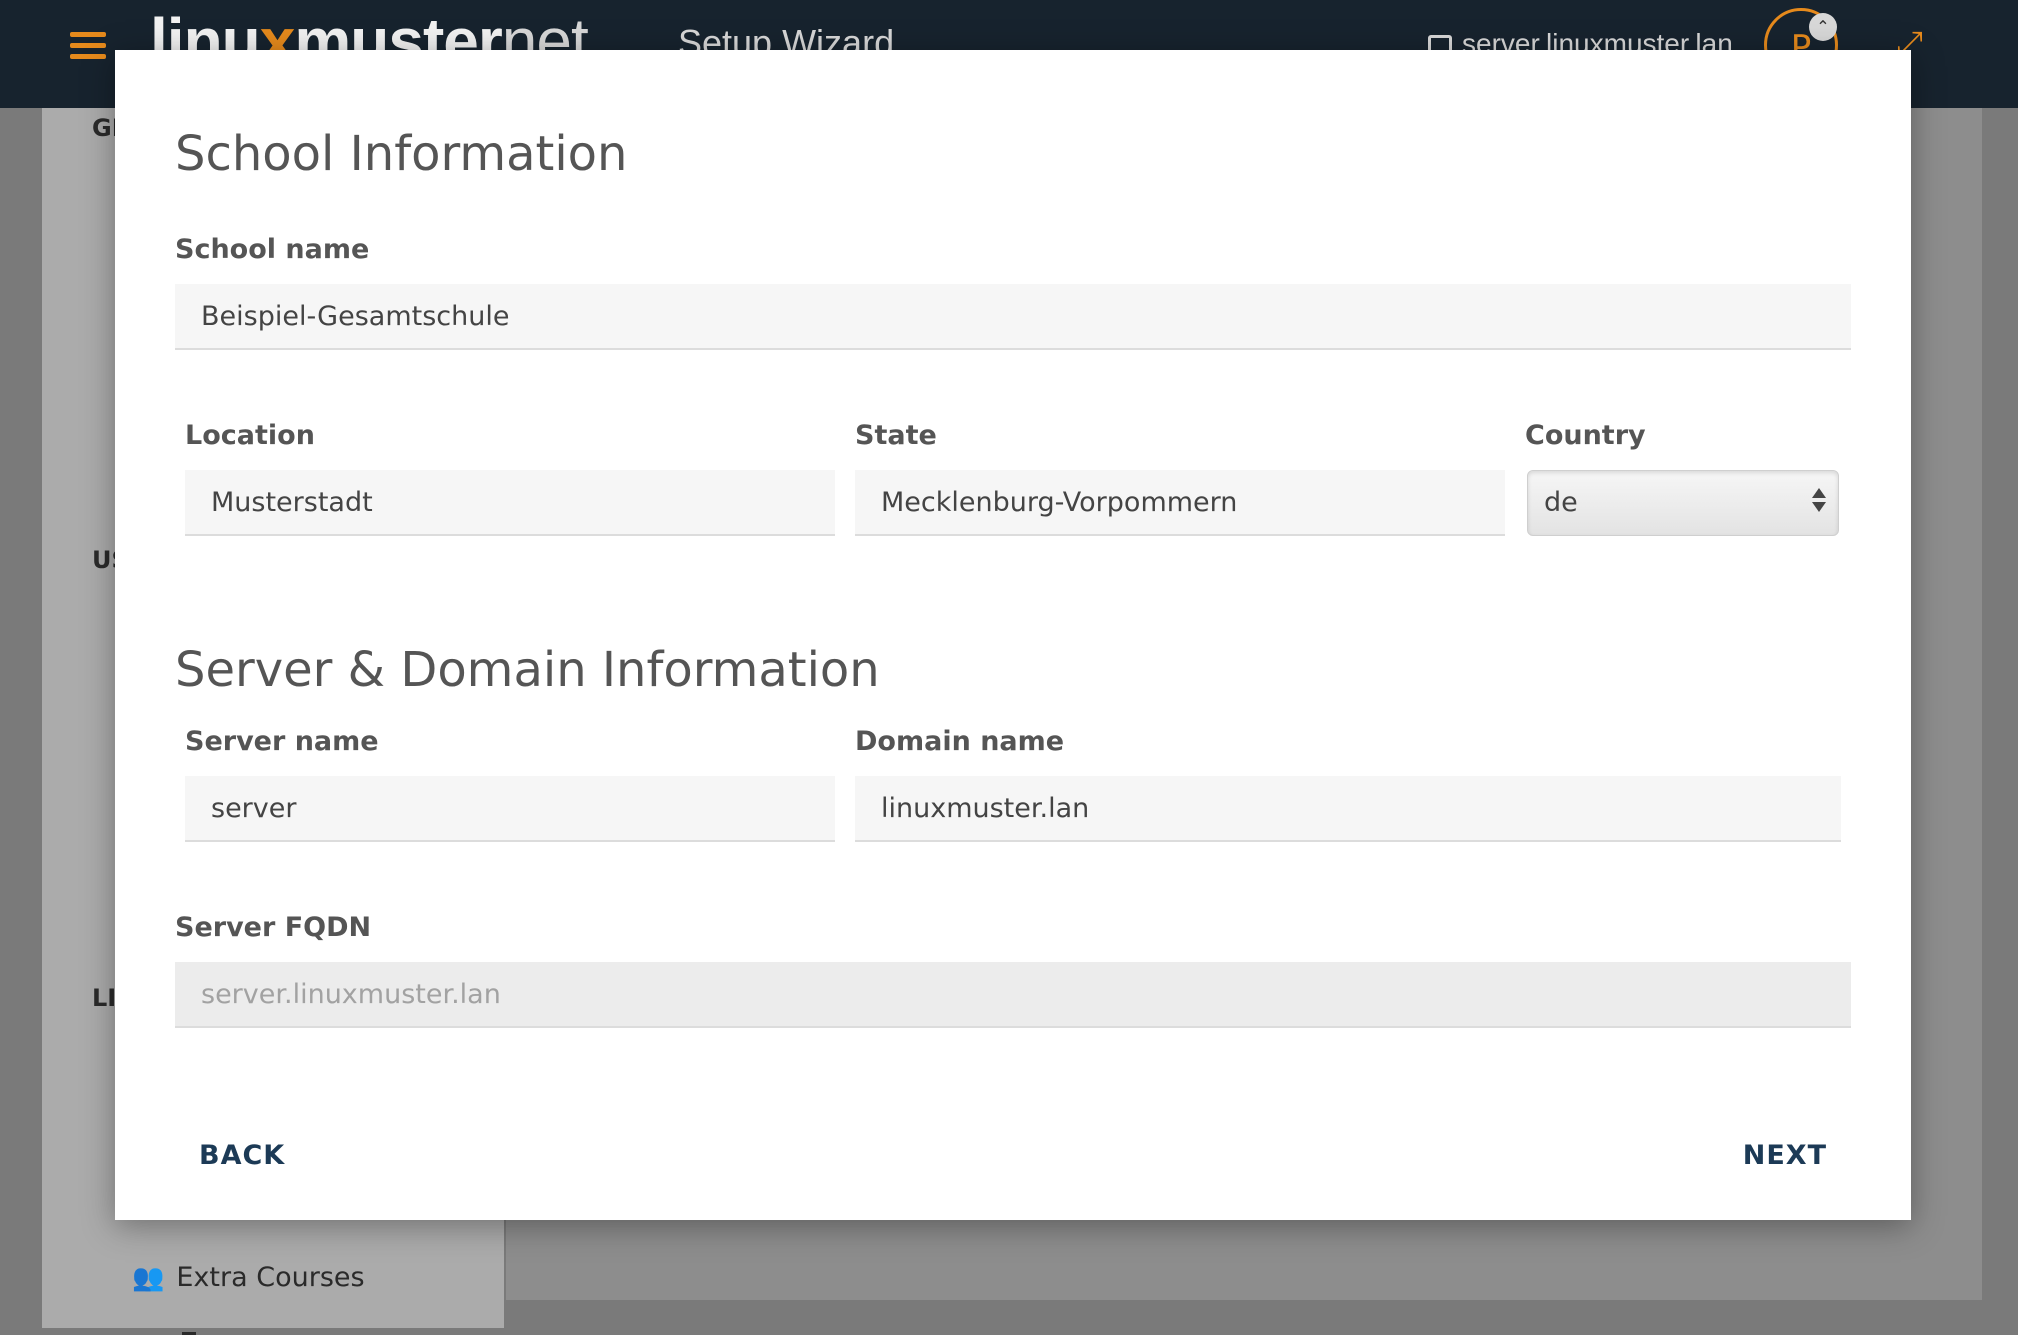  What do you see at coordinates (1823, 27) in the screenshot?
I see `chevron-up-icon: ⌃` at bounding box center [1823, 27].